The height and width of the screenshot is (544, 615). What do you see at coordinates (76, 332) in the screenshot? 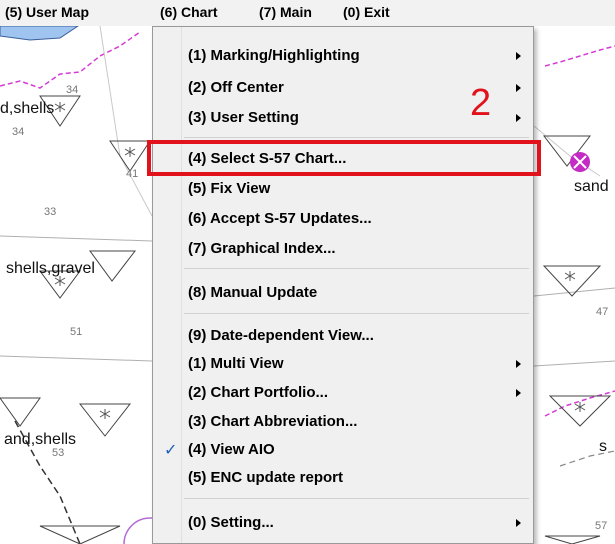
I see `depth-label: 51` at bounding box center [76, 332].